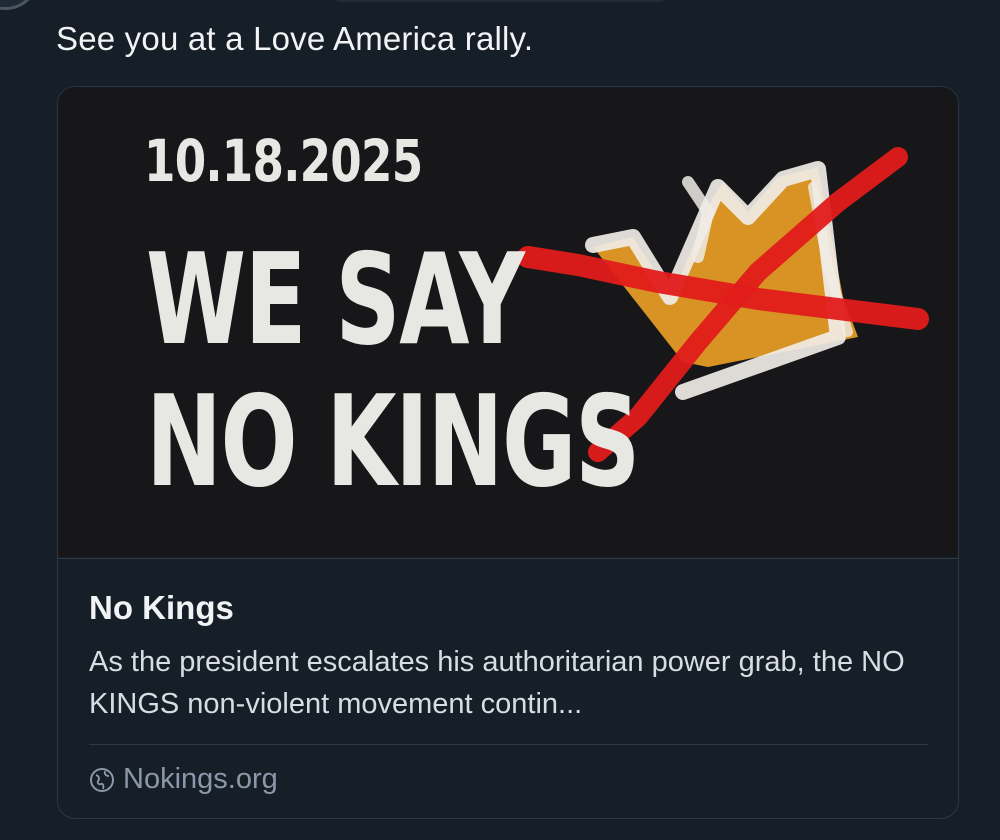 This screenshot has height=840, width=1000. Describe the element at coordinates (161, 608) in the screenshot. I see `link-title: No Kings` at that location.